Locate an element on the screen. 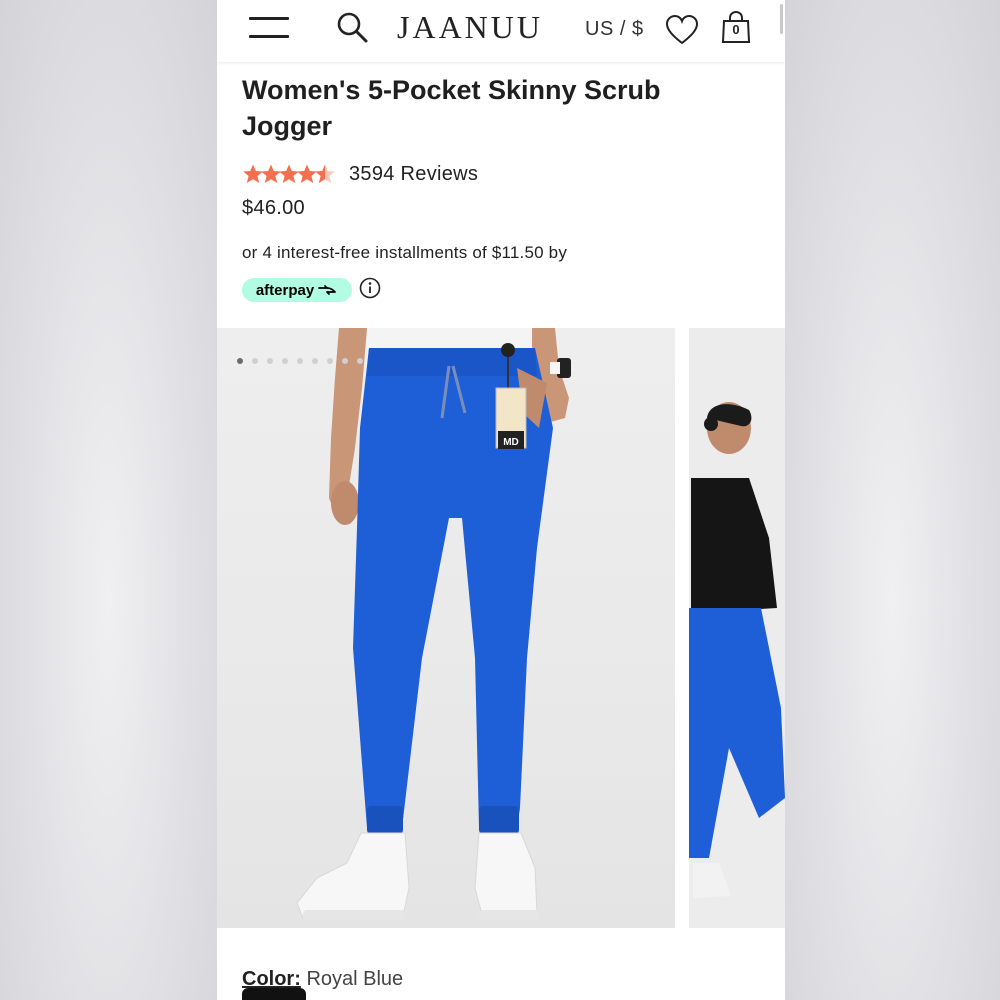  region-currency-selector: US / $ is located at coordinates (614, 29).